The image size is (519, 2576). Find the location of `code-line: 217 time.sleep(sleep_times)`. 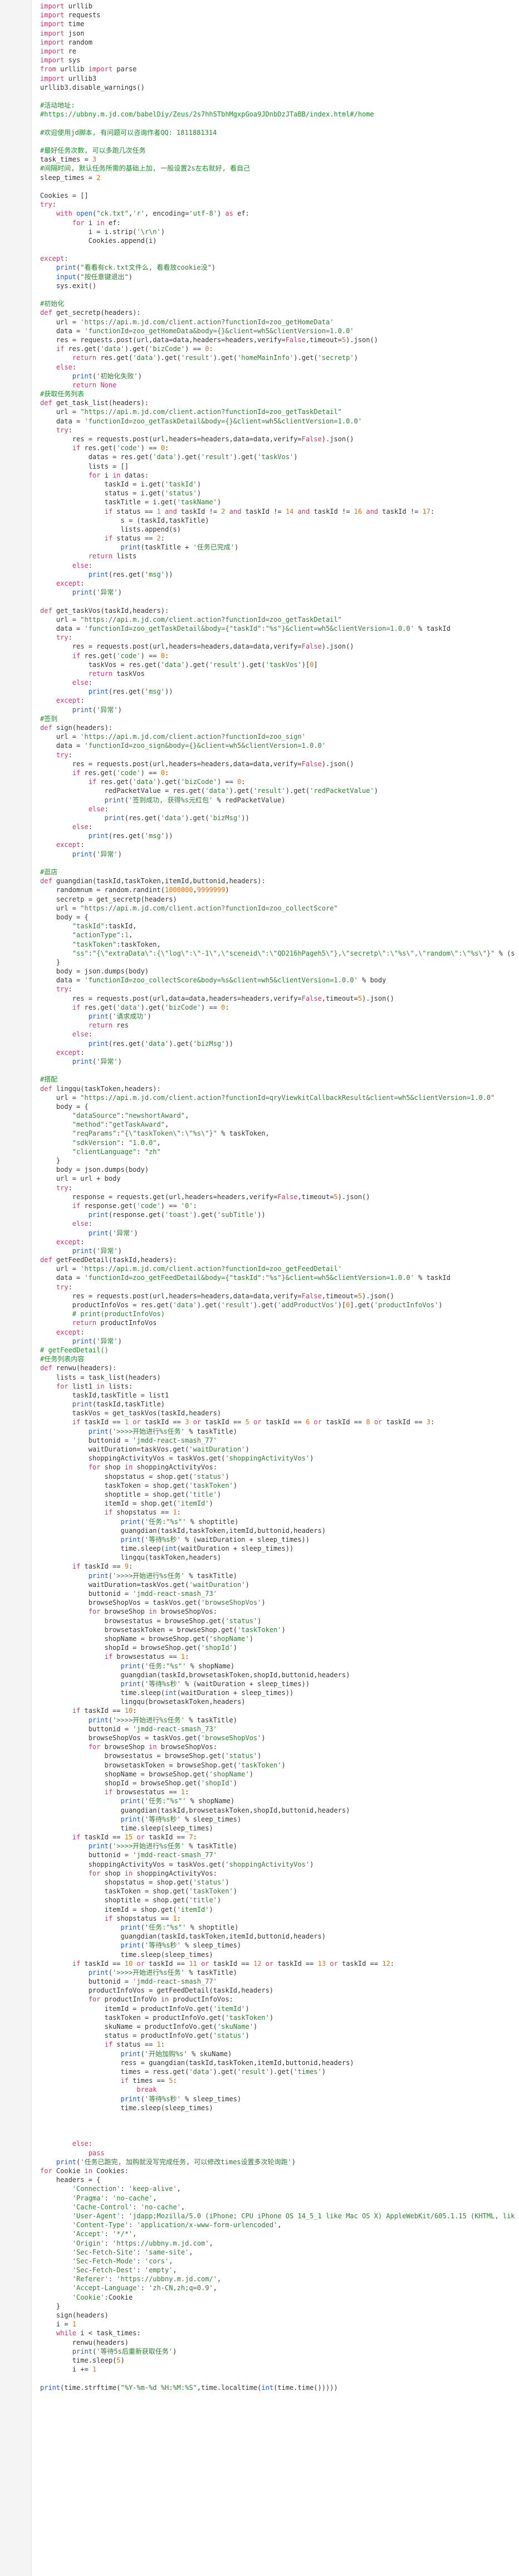

code-line: 217 time.sleep(sleep_times) is located at coordinates (277, 1954).